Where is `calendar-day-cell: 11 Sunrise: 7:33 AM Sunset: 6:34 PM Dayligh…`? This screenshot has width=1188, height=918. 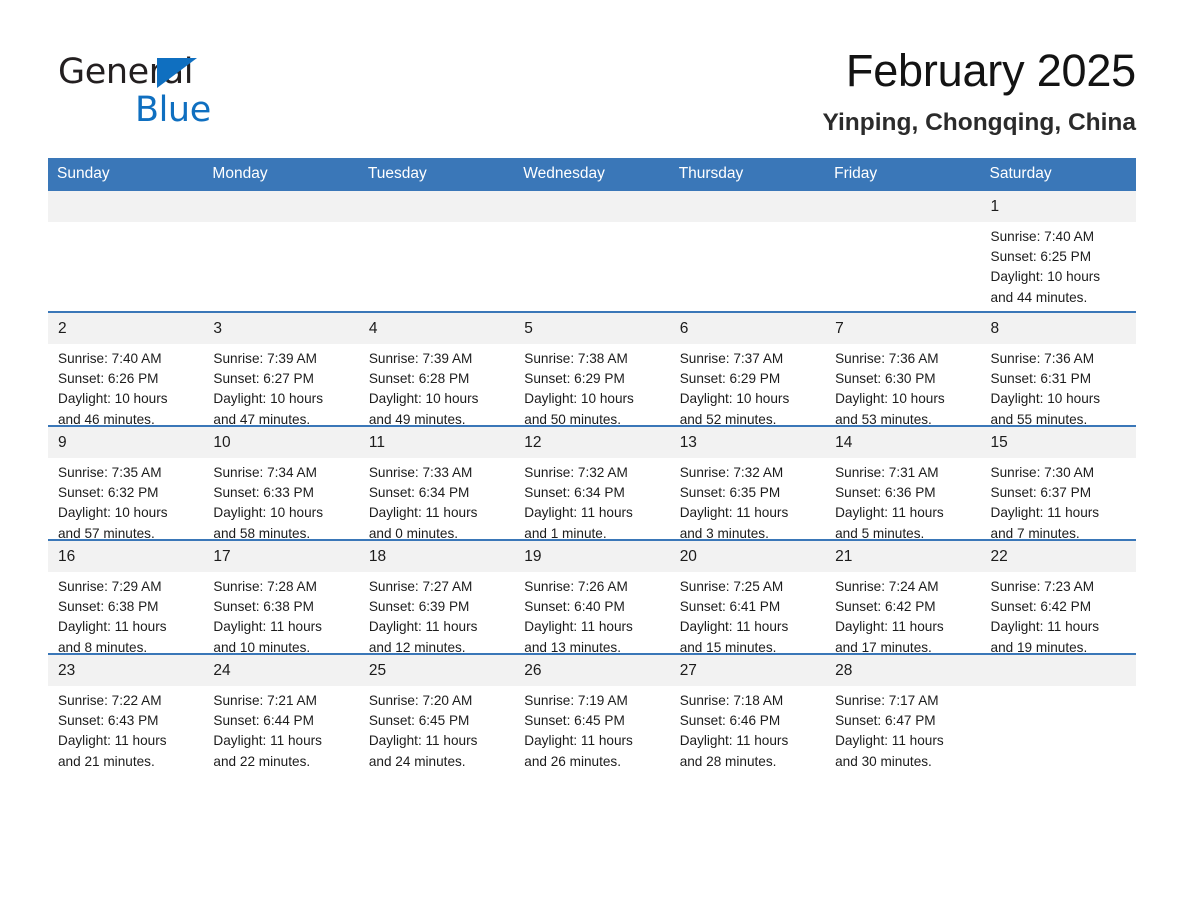 calendar-day-cell: 11 Sunrise: 7:33 AM Sunset: 6:34 PM Dayligh… is located at coordinates (436, 483).